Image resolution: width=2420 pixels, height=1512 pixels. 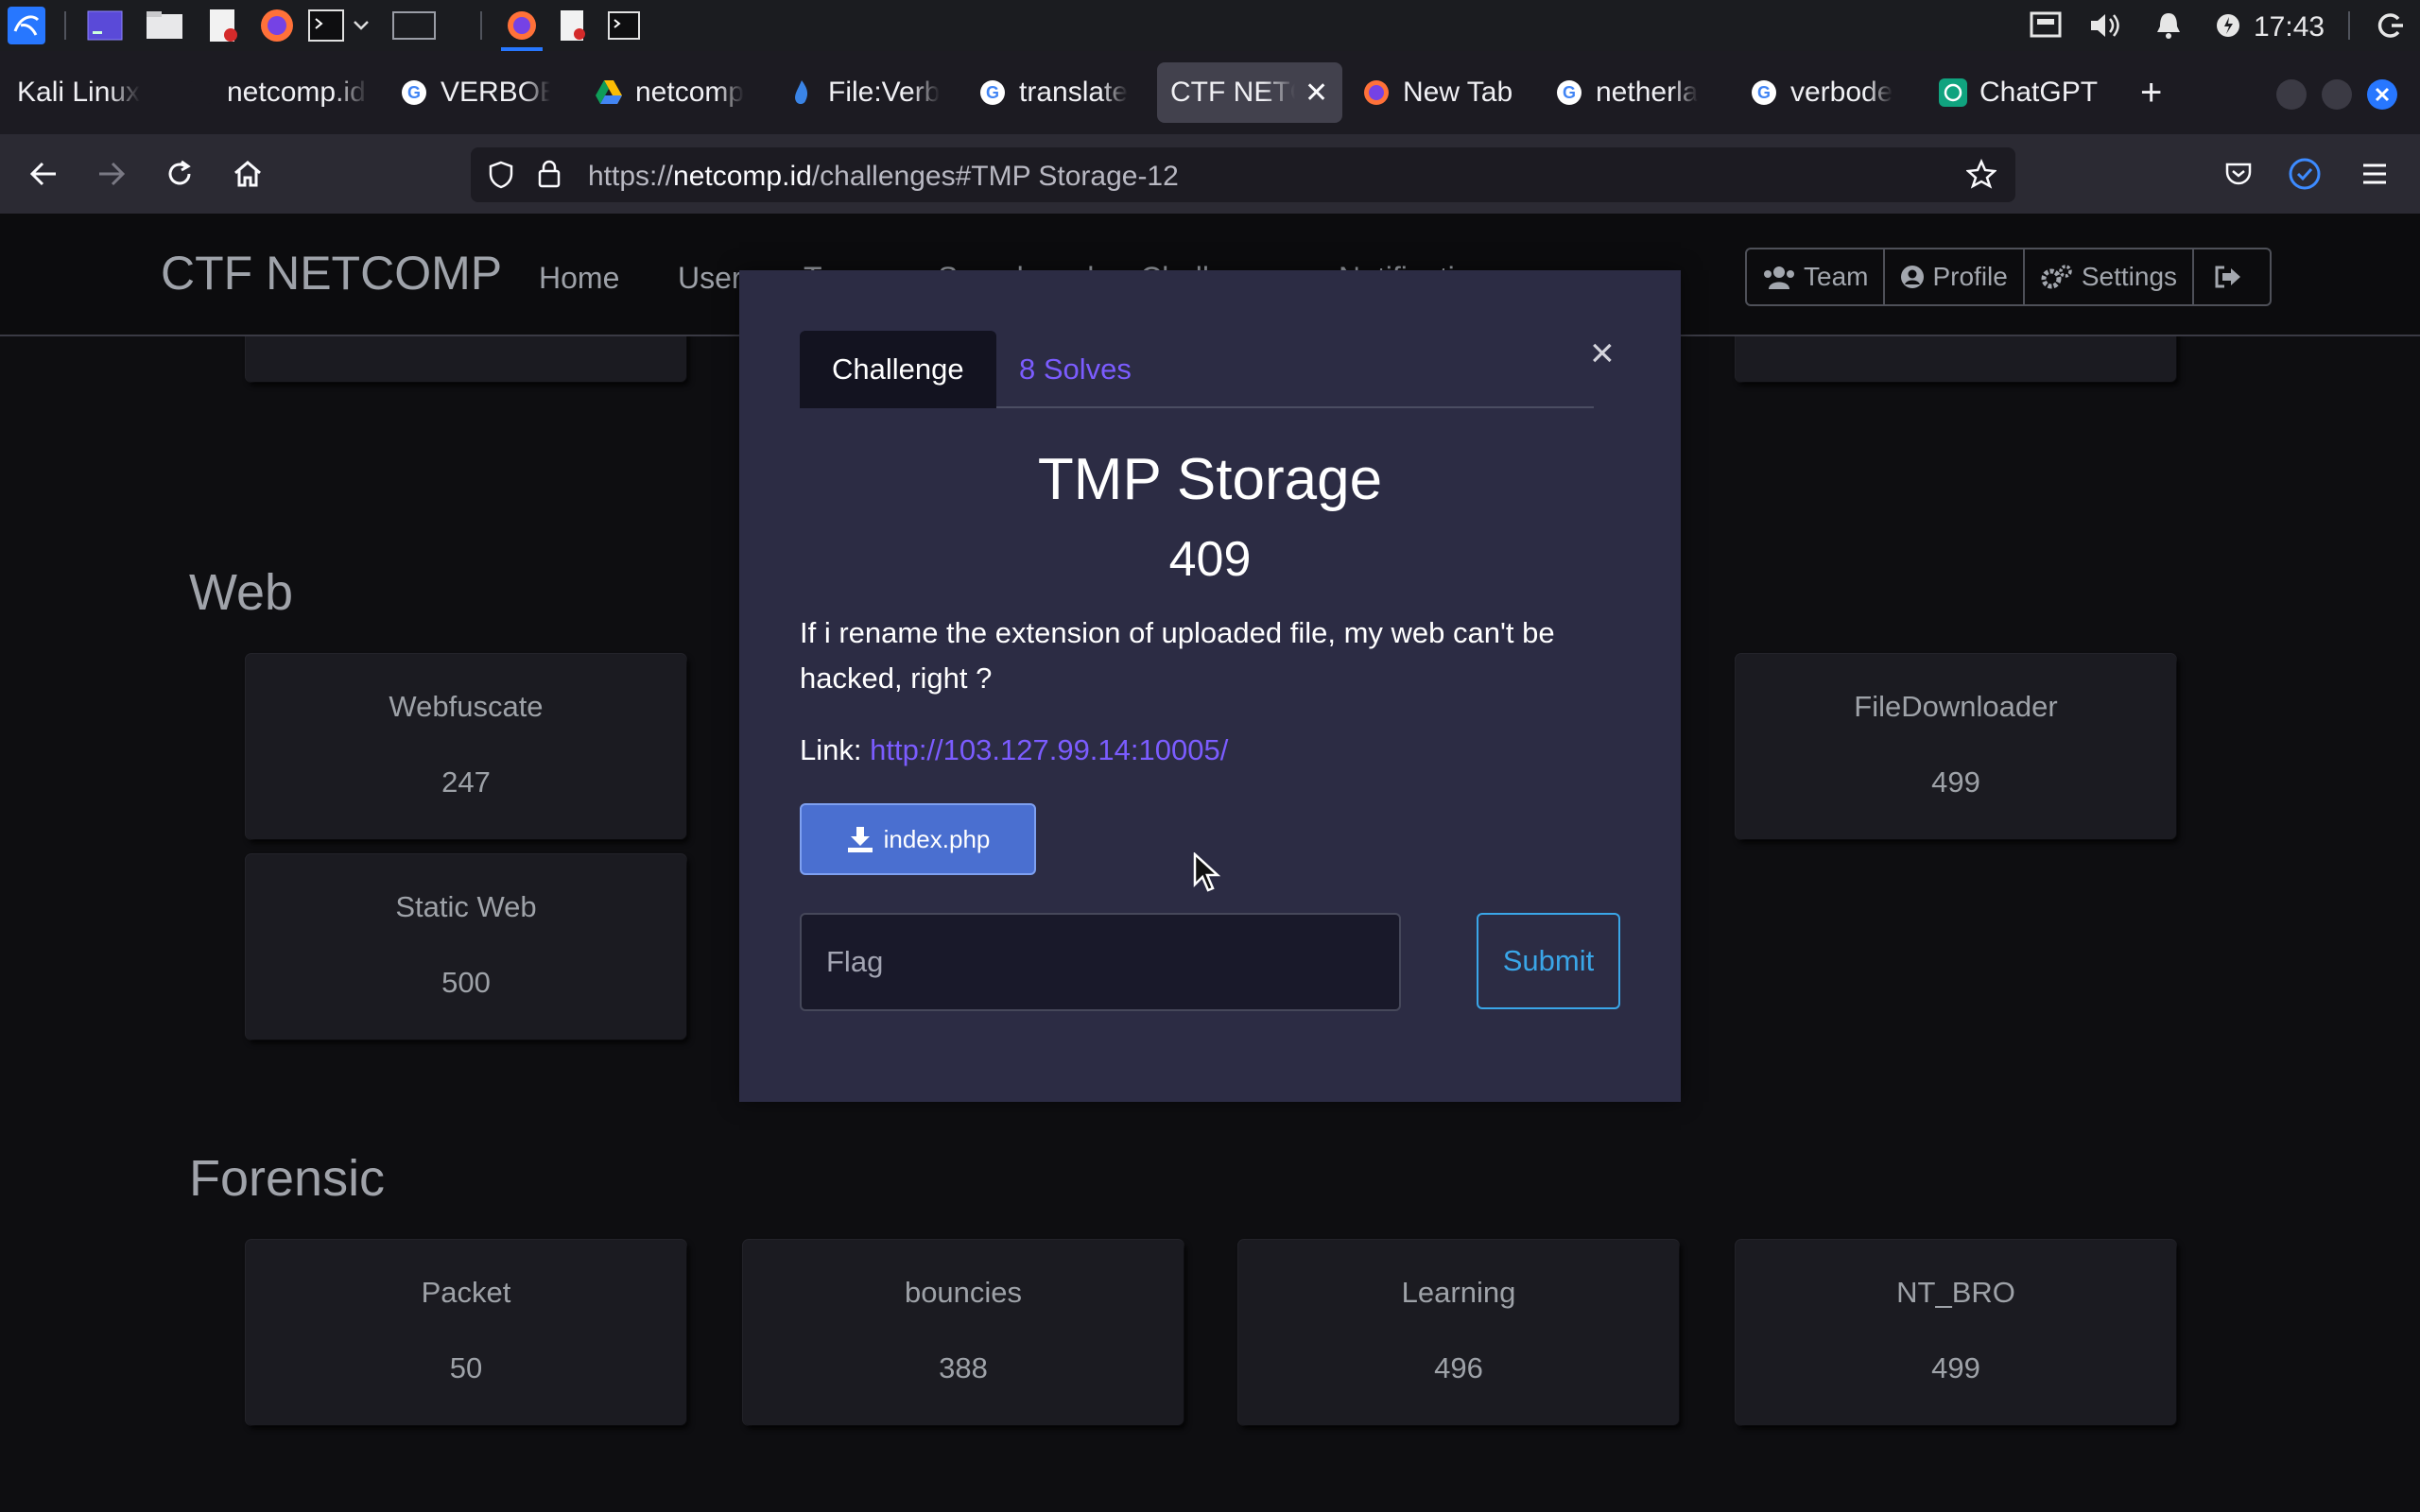 What do you see at coordinates (466, 947) in the screenshot?
I see `challenge-card-static-web: Static Web 500` at bounding box center [466, 947].